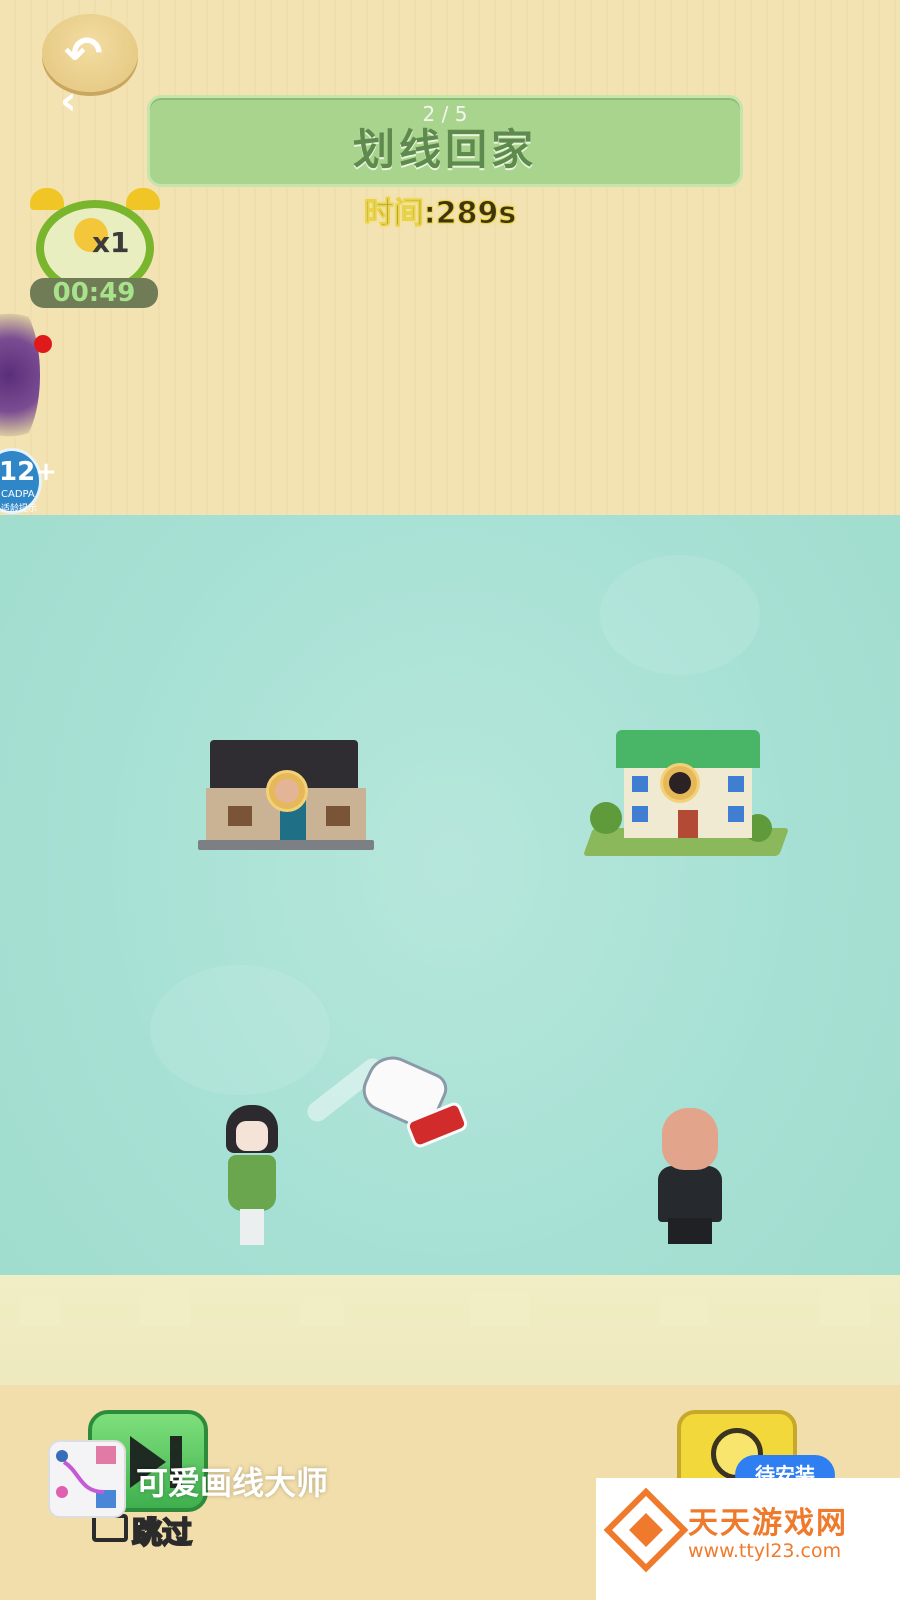 The image size is (900, 1600). What do you see at coordinates (440, 214) in the screenshot?
I see `time-remaining-label: 时间:289s` at bounding box center [440, 214].